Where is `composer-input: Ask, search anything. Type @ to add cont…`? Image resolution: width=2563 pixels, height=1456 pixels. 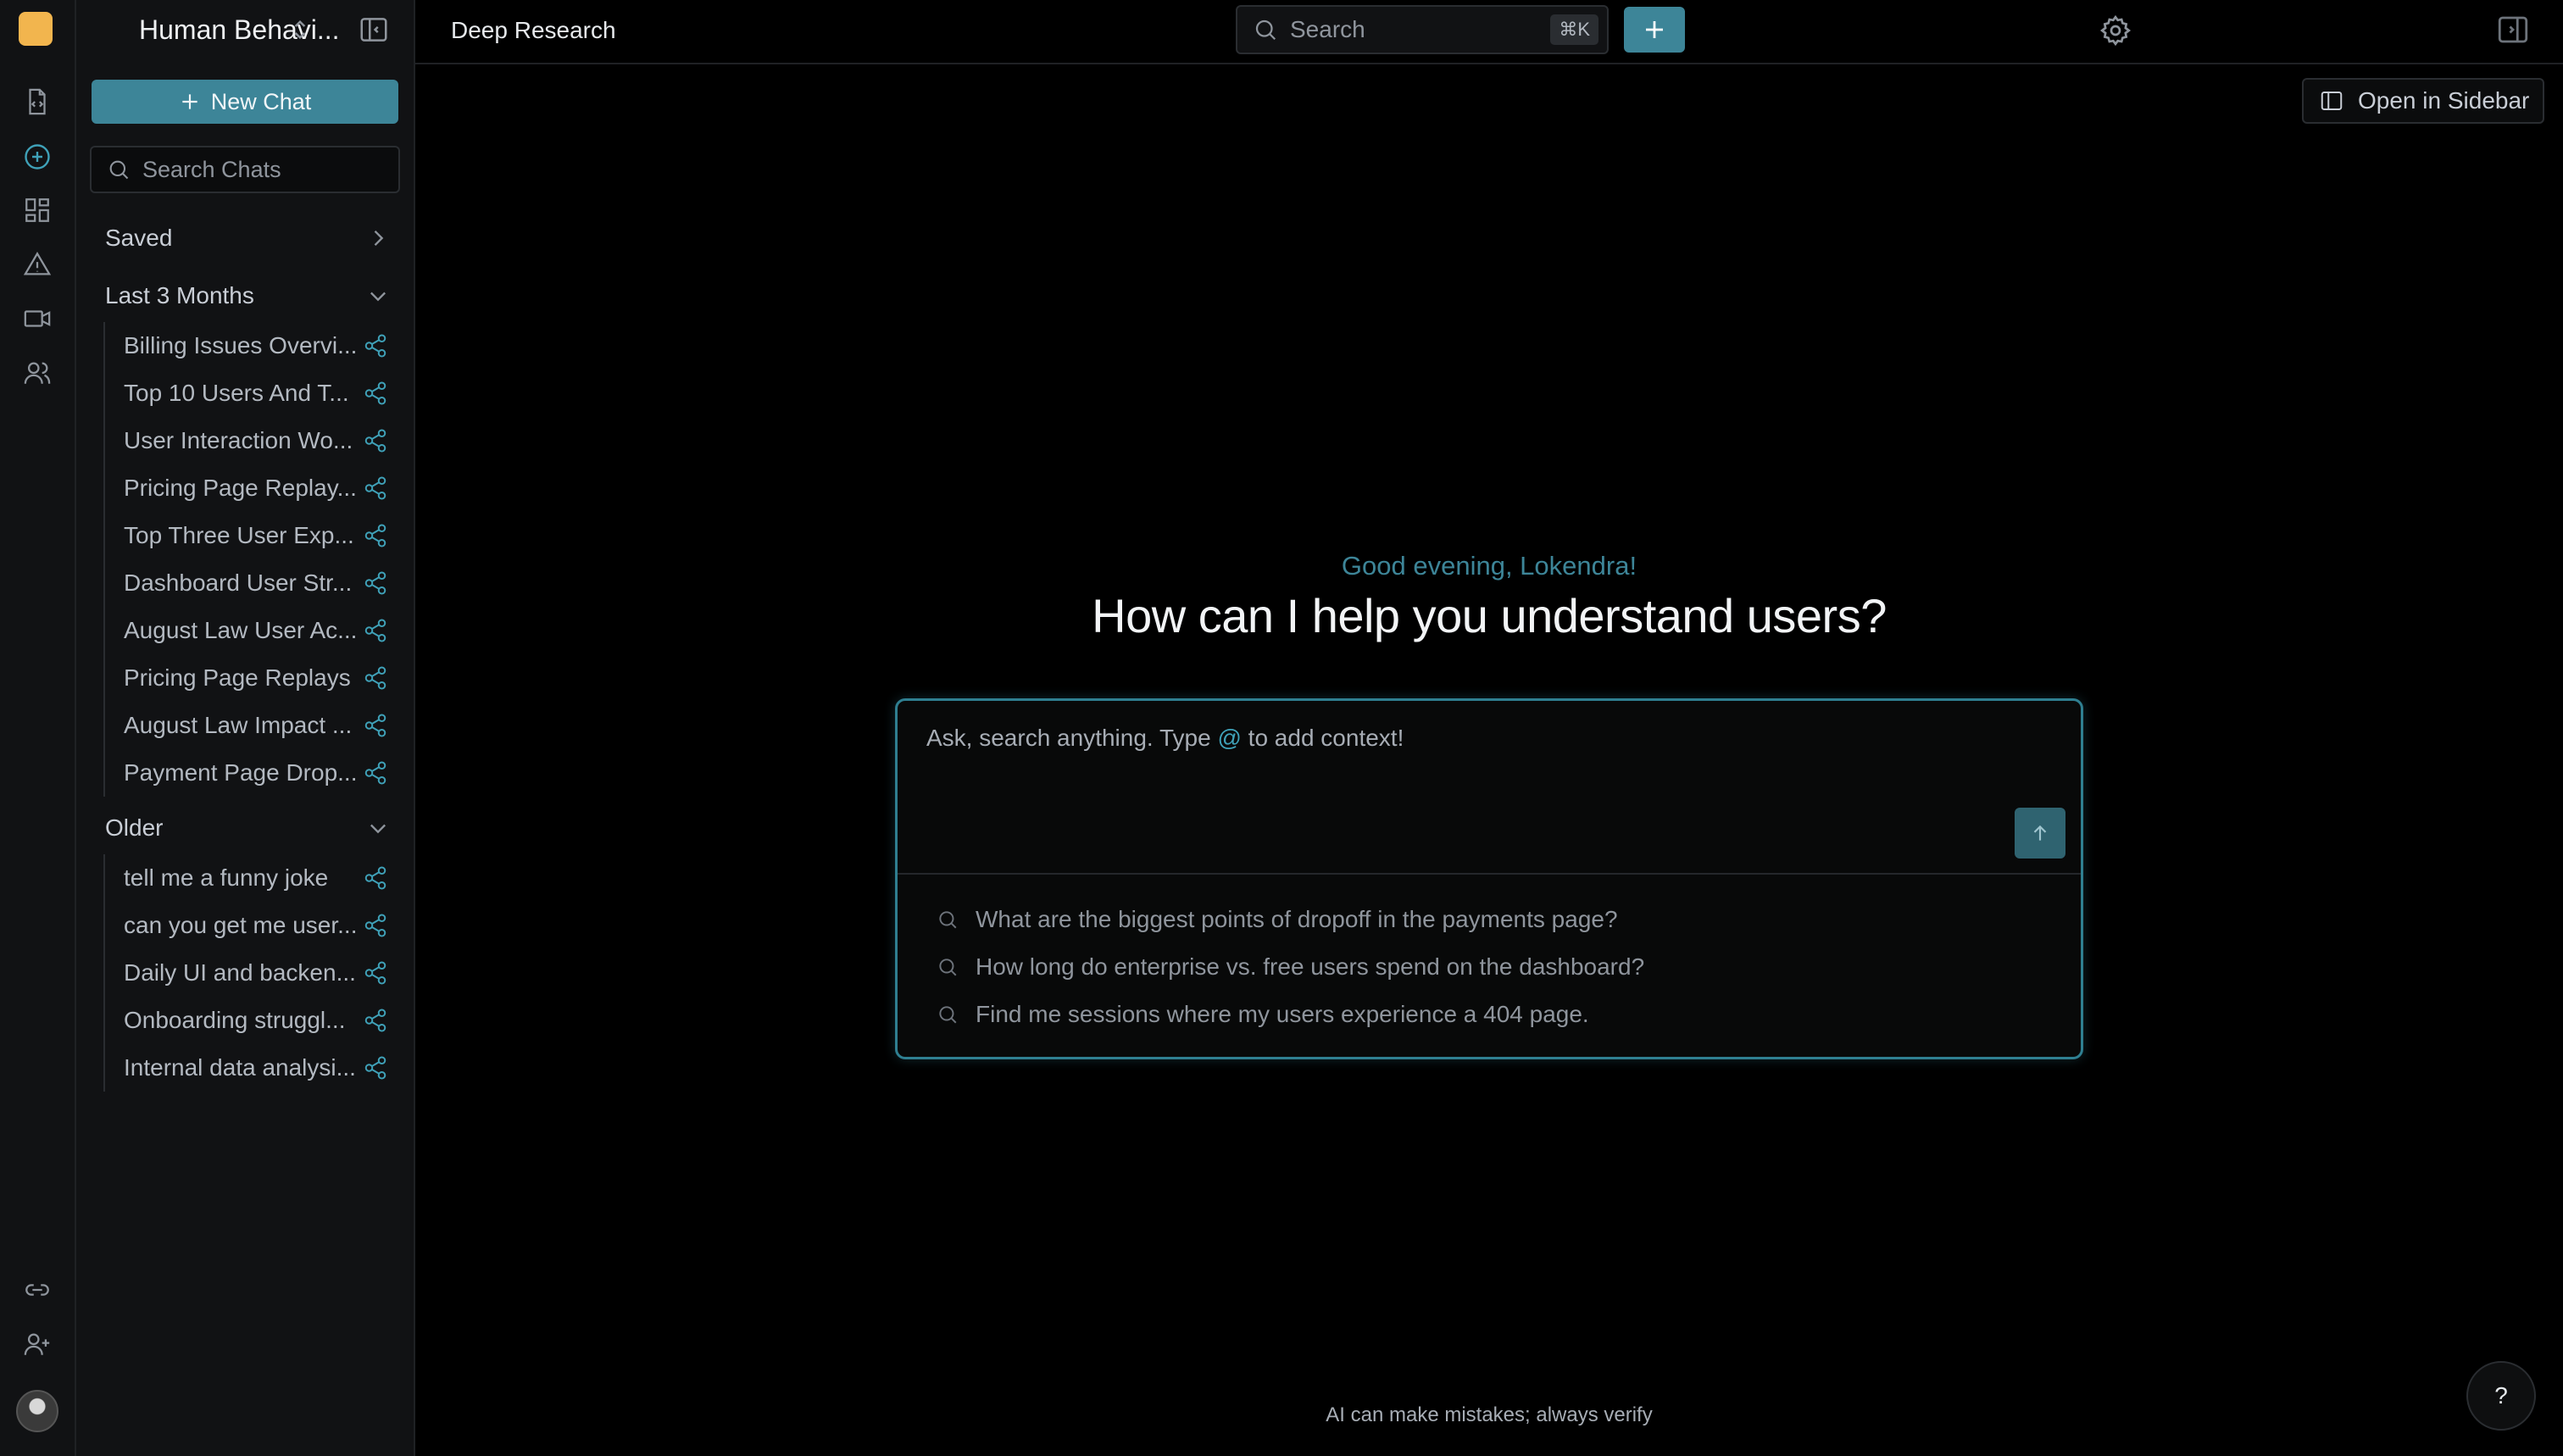 composer-input: Ask, search anything. Type @ to add cont… is located at coordinates (1165, 738).